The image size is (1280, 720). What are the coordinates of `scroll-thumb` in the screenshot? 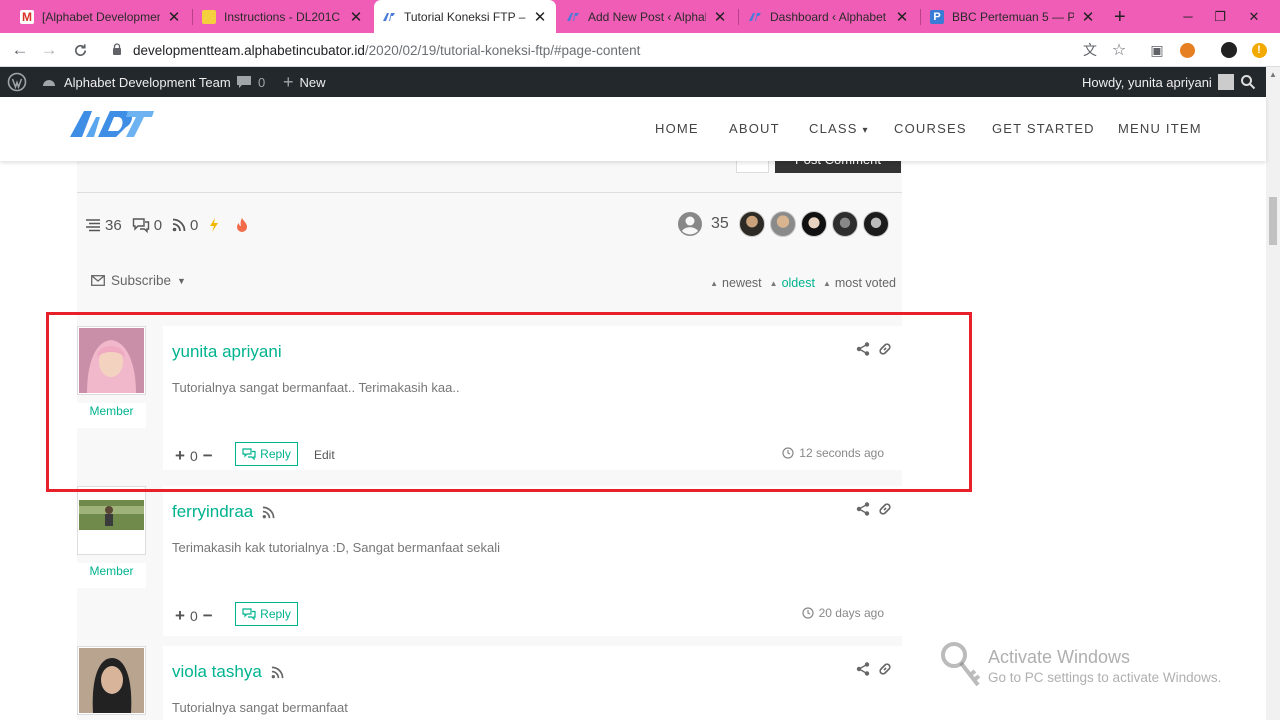 It's located at (1273, 221).